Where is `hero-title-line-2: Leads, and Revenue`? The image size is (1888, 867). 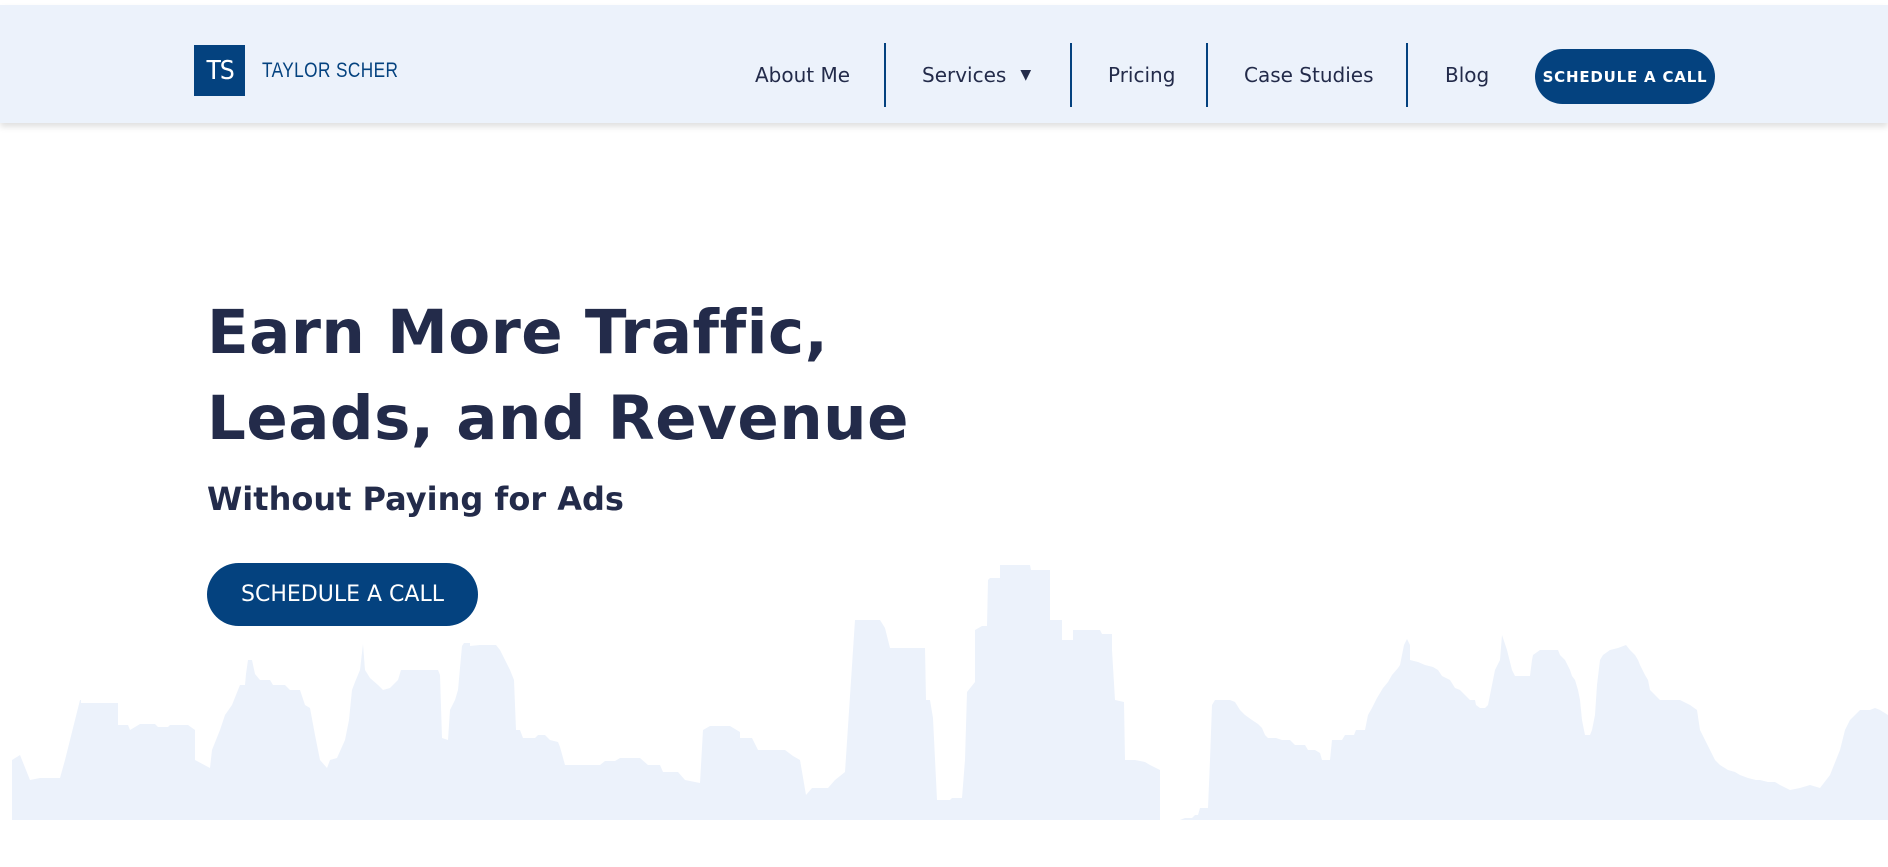 hero-title-line-2: Leads, and Revenue is located at coordinates (558, 418).